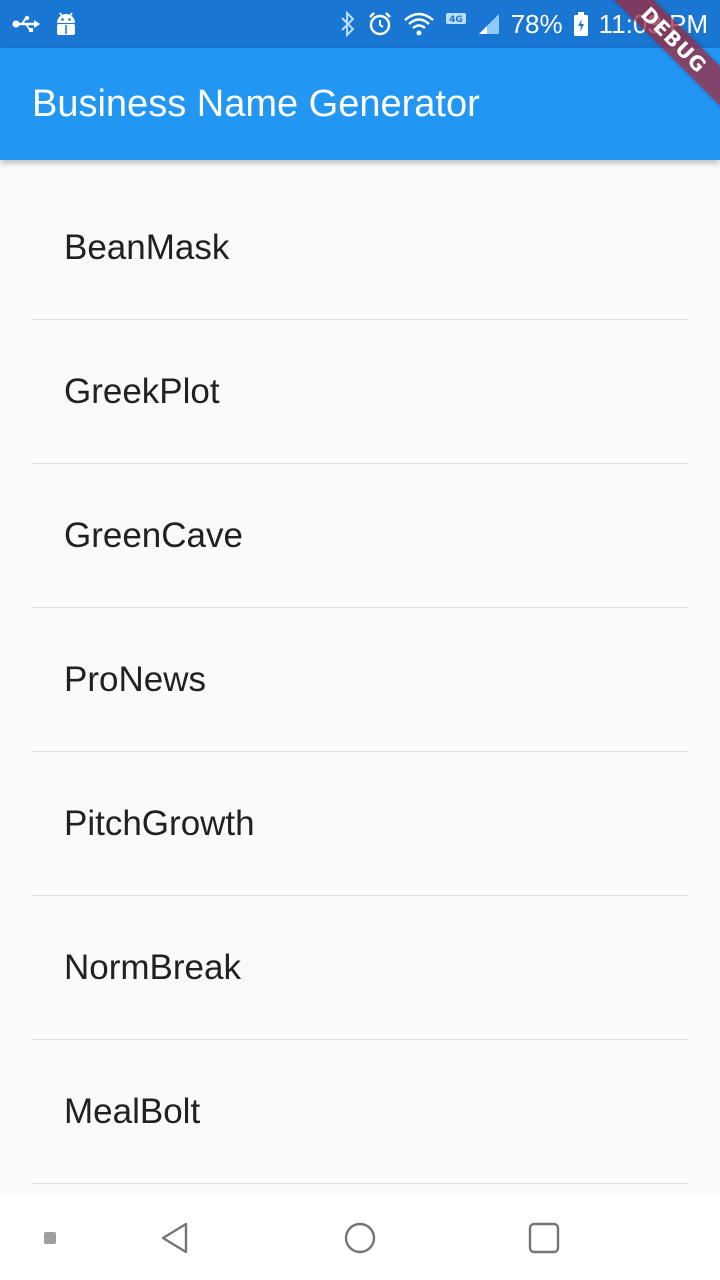 The image size is (720, 1280). What do you see at coordinates (489, 24) in the screenshot?
I see `signal-icon` at bounding box center [489, 24].